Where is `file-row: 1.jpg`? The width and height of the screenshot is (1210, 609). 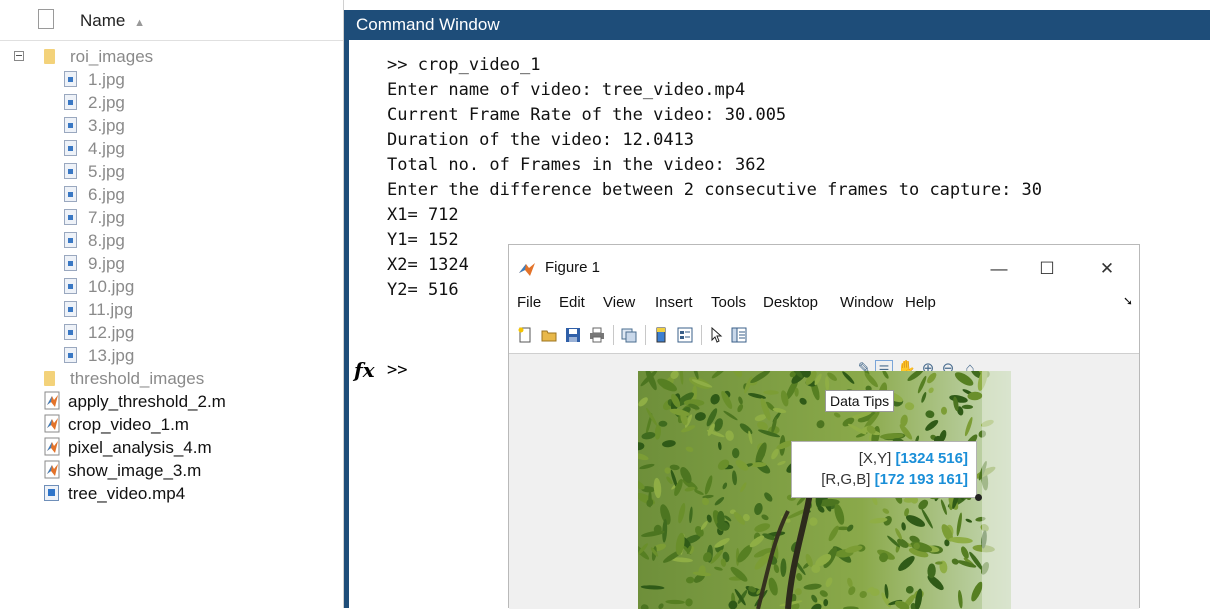 file-row: 1.jpg is located at coordinates (171, 79).